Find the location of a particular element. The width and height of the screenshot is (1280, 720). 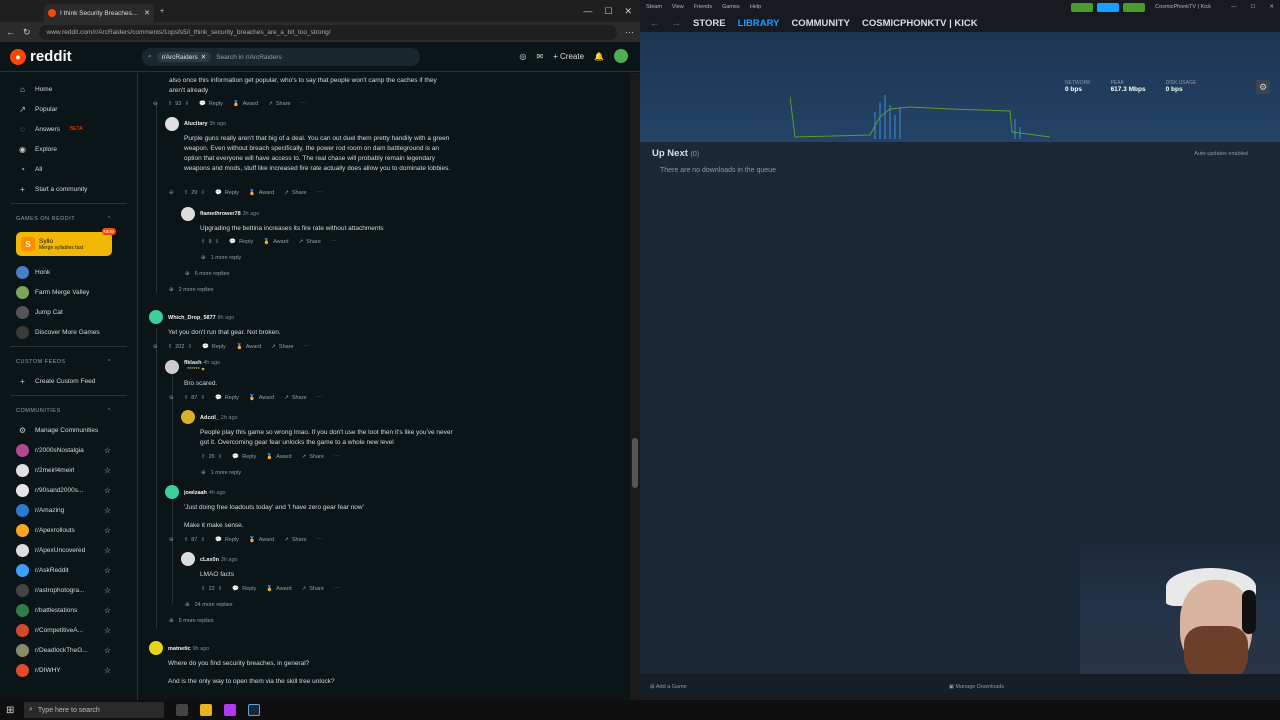

community-item: r/DeadlockTheG... ☆ is located at coordinates (68, 650).